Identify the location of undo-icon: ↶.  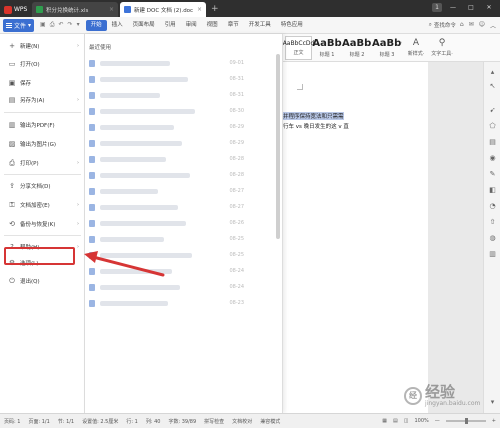
(61, 25).